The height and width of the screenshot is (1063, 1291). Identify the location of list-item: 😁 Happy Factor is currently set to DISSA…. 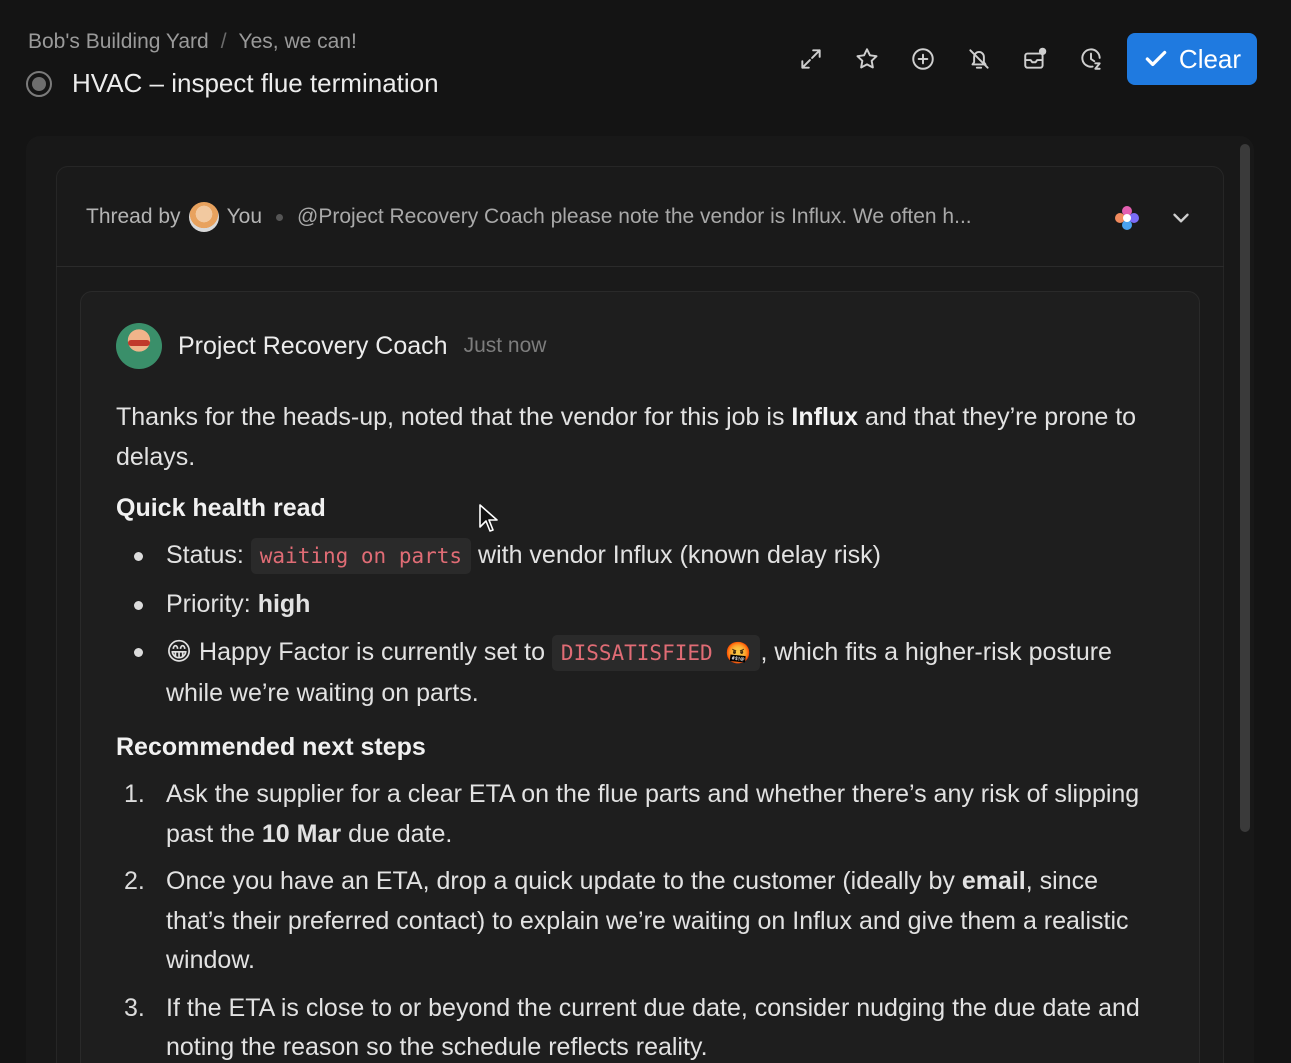
(645, 672).